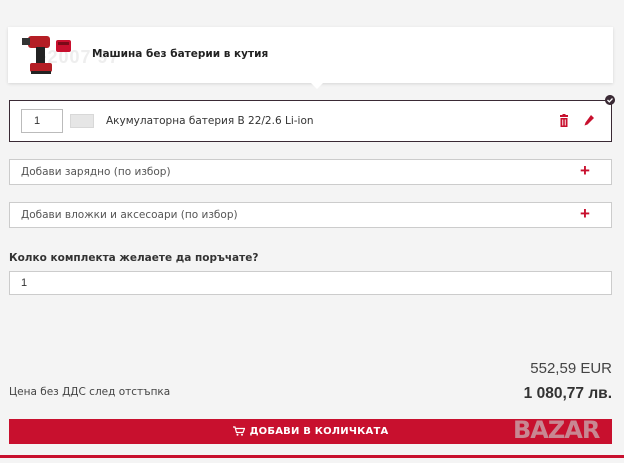 Image resolution: width=624 pixels, height=463 pixels. I want to click on sets-quantity-input: 1, so click(310, 283).